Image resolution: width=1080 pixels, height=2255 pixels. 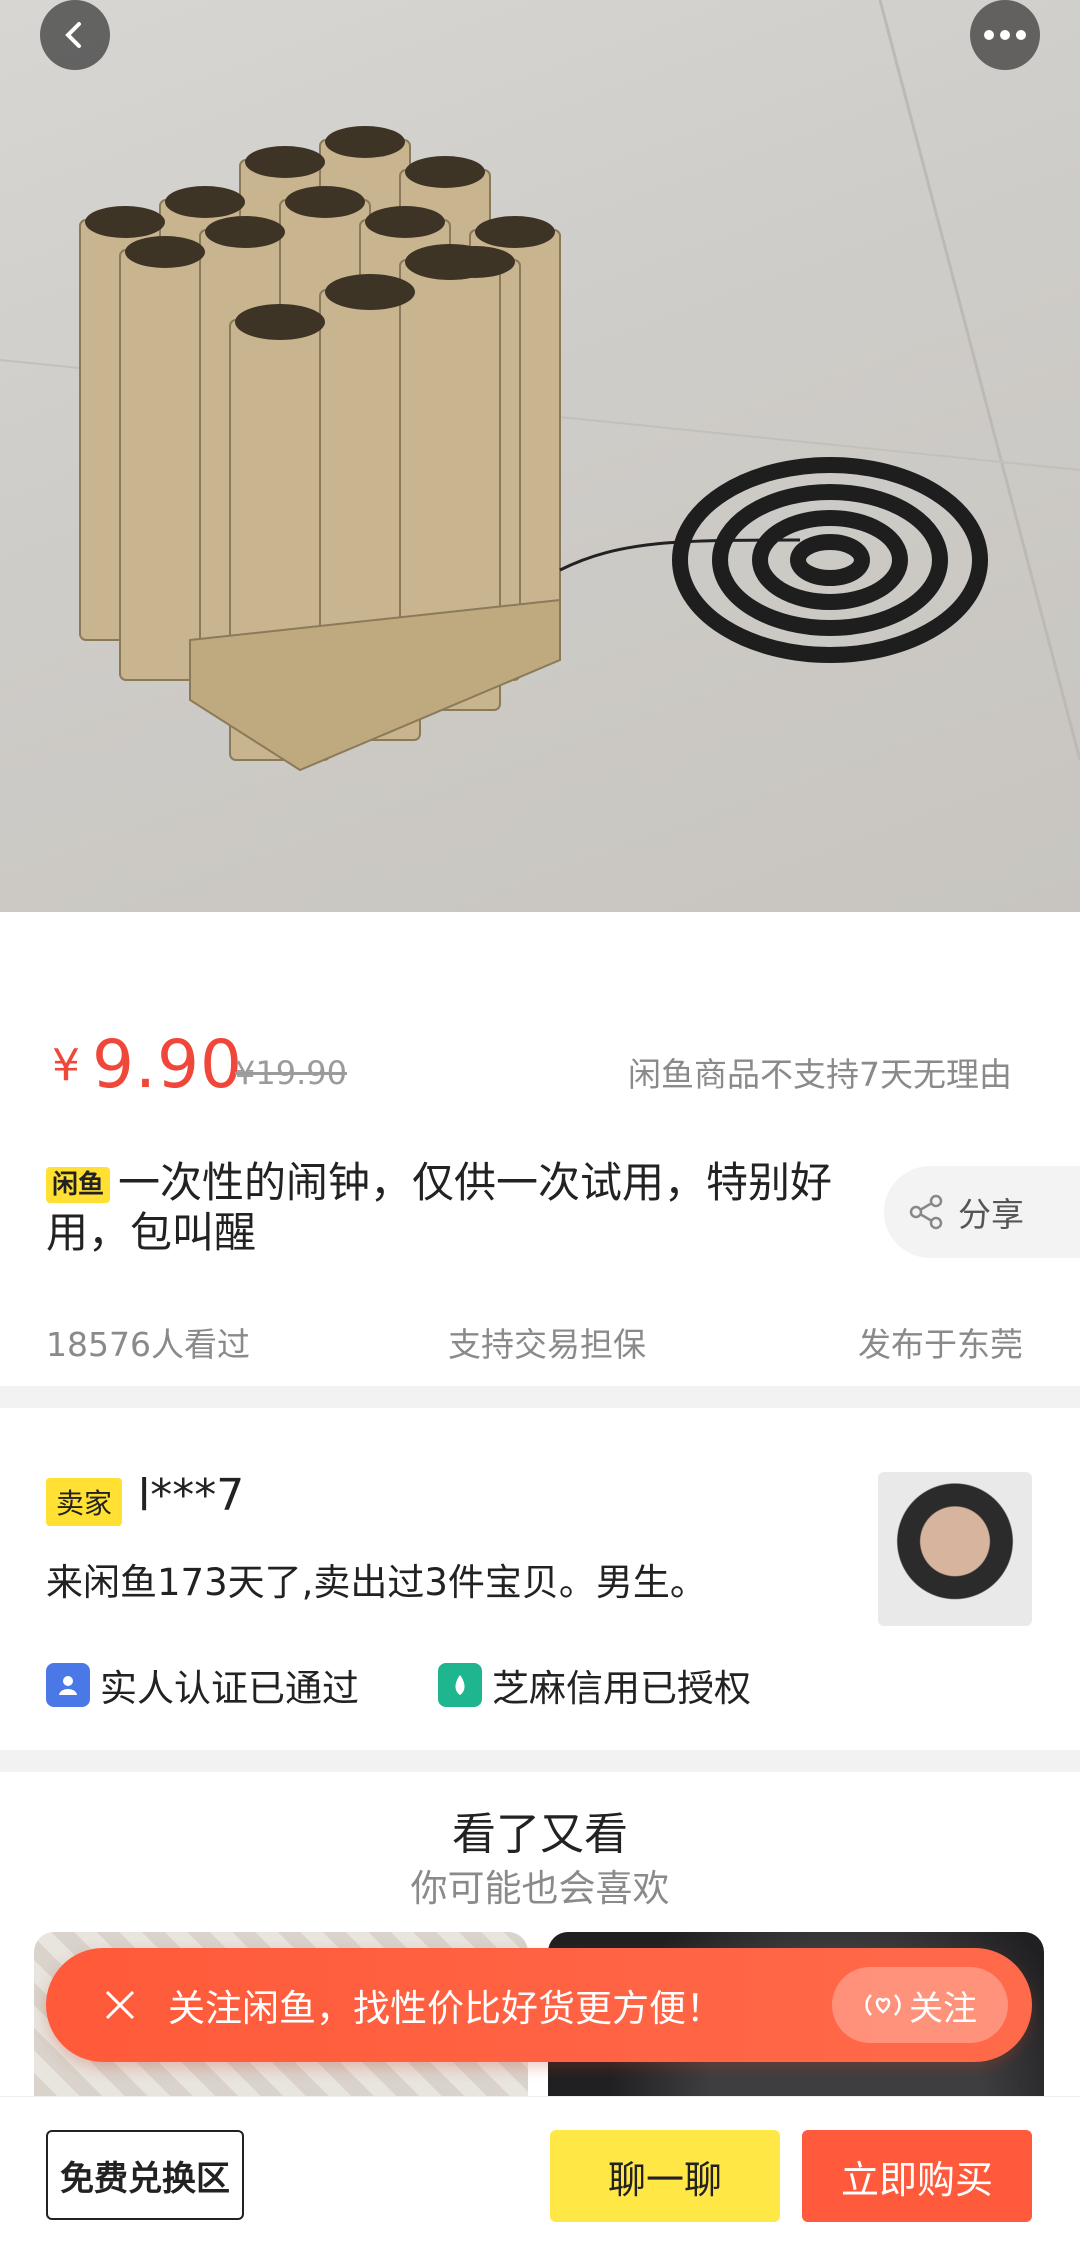 I want to click on price: 9.90, so click(x=167, y=1064).